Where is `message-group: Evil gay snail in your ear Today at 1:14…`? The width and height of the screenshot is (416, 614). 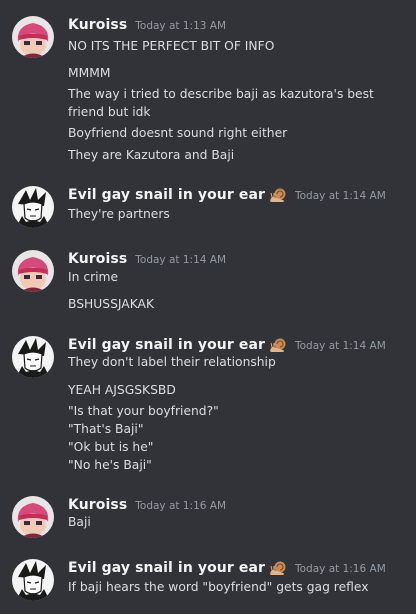
message-group: Evil gay snail in your ear Today at 1:14… is located at coordinates (208, 207).